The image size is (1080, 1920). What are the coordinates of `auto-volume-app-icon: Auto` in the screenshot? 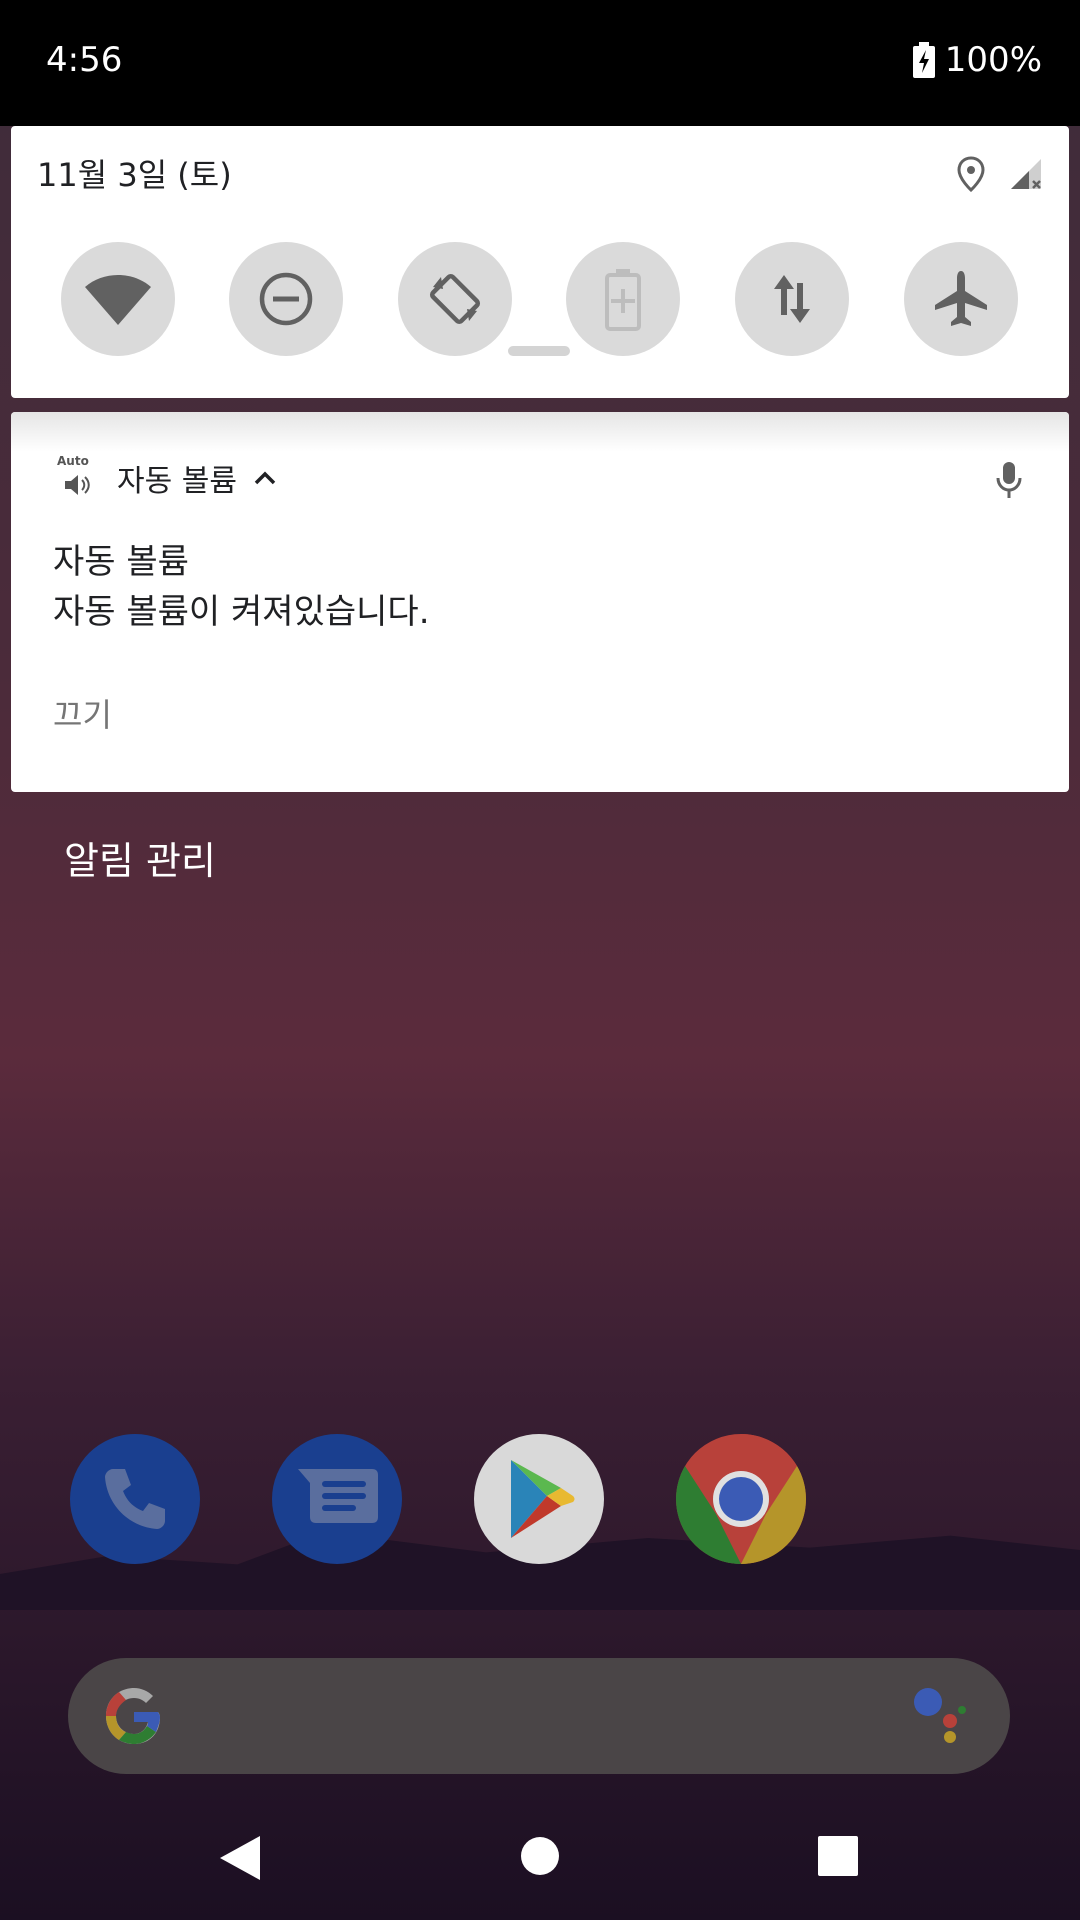 It's located at (79, 478).